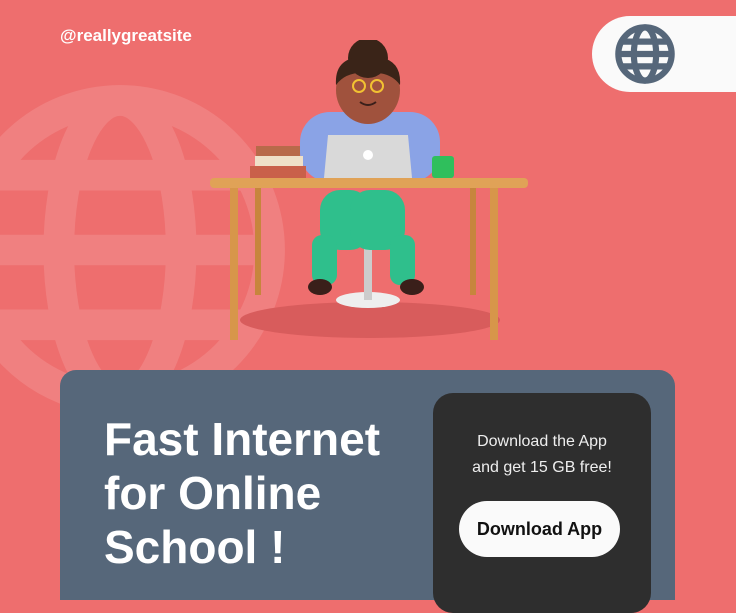 The width and height of the screenshot is (736, 613). I want to click on promo-line: and get 15 GB free!, so click(542, 467).